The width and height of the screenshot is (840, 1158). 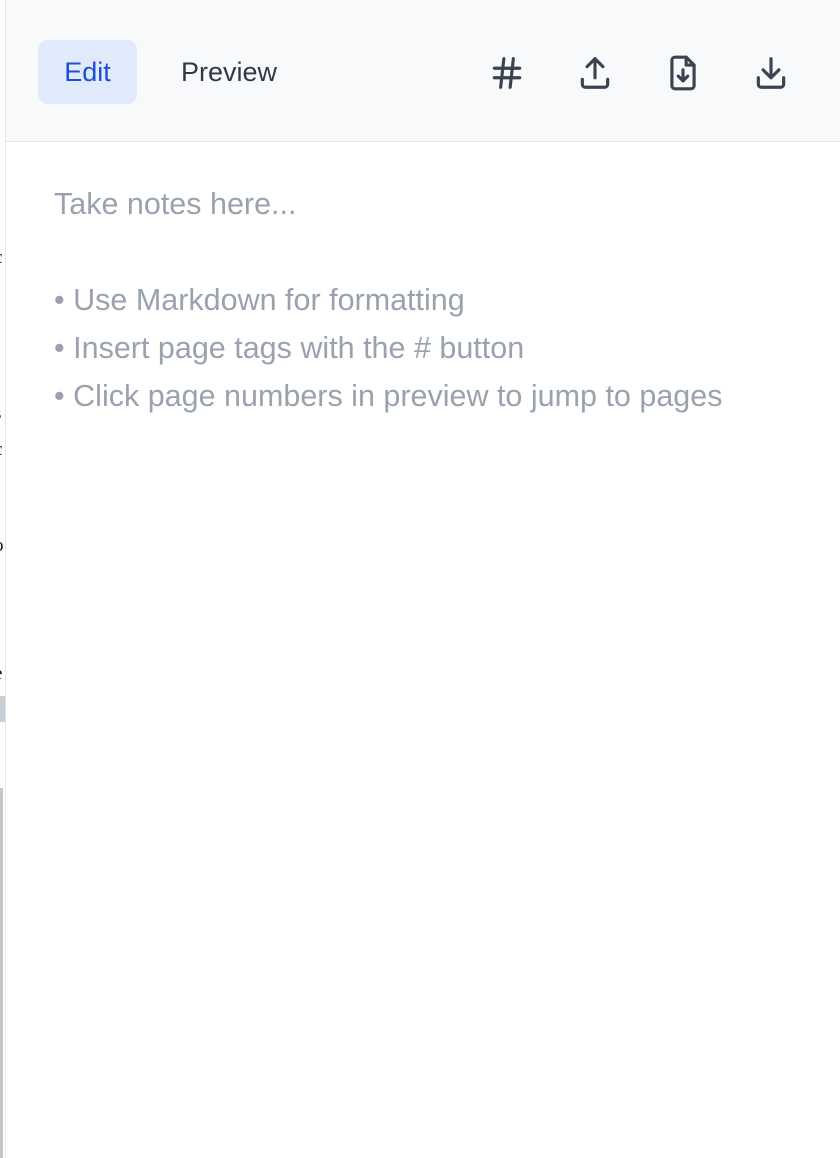 I want to click on tab-preview: Preview, so click(x=229, y=72).